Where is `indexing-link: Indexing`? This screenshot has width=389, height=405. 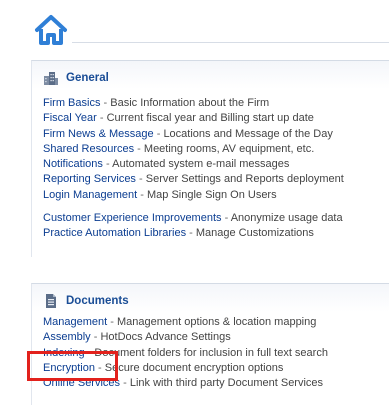 indexing-link: Indexing is located at coordinates (64, 353).